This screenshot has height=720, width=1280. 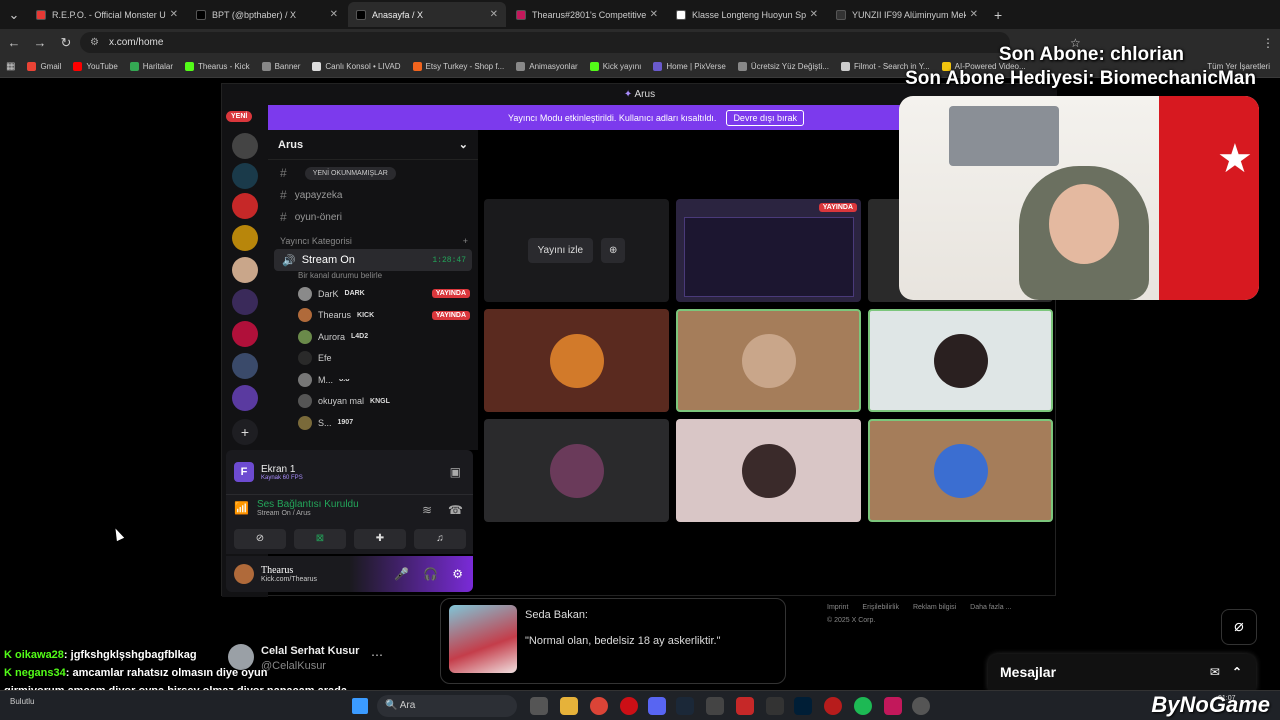 I want to click on soundboard-button: ♫, so click(x=440, y=539).